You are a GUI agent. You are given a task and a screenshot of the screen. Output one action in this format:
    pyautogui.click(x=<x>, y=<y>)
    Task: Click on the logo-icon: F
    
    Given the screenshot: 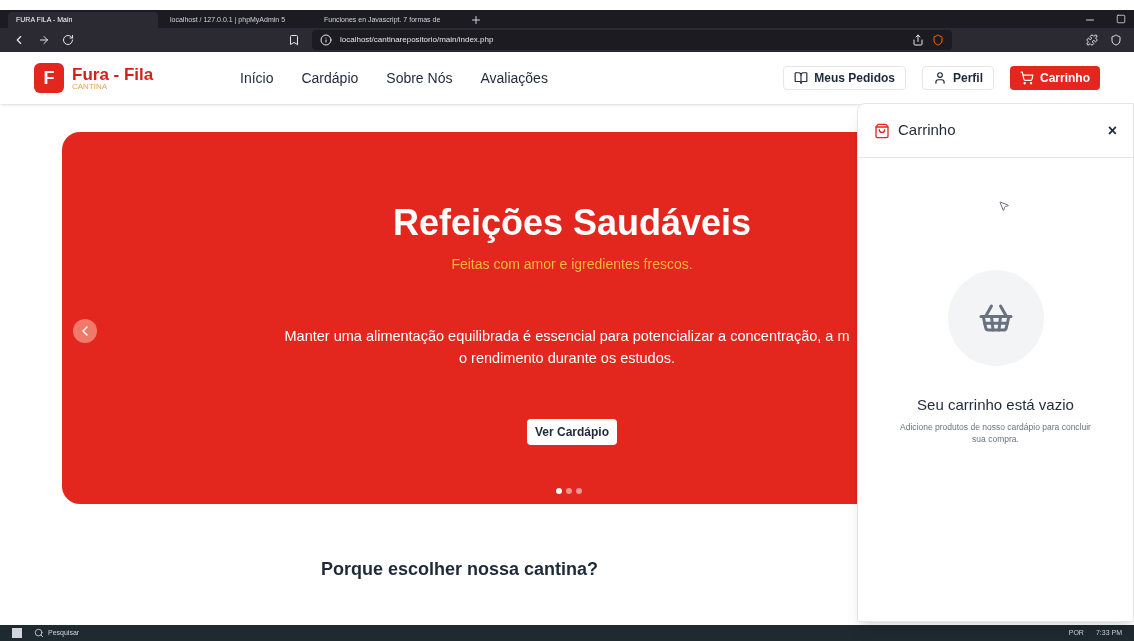 What is the action you would take?
    pyautogui.click(x=49, y=78)
    